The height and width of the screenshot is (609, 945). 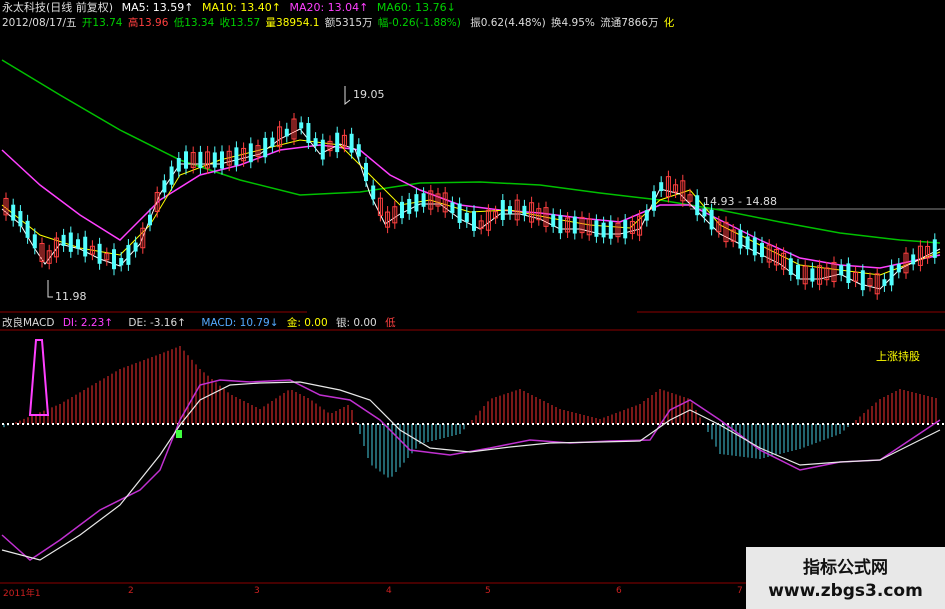 What do you see at coordinates (240, 23) in the screenshot?
I see `quote-close: 收13.57` at bounding box center [240, 23].